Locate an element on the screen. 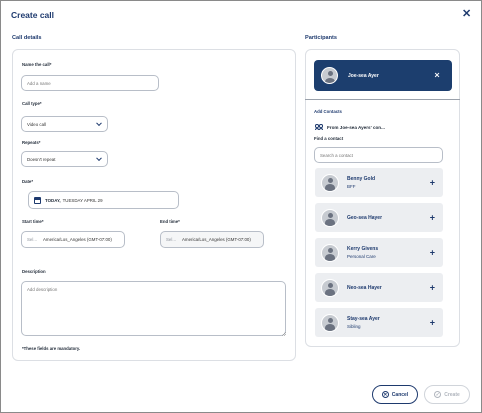 The width and height of the screenshot is (482, 413). contact-relation: Sibling is located at coordinates (354, 326).